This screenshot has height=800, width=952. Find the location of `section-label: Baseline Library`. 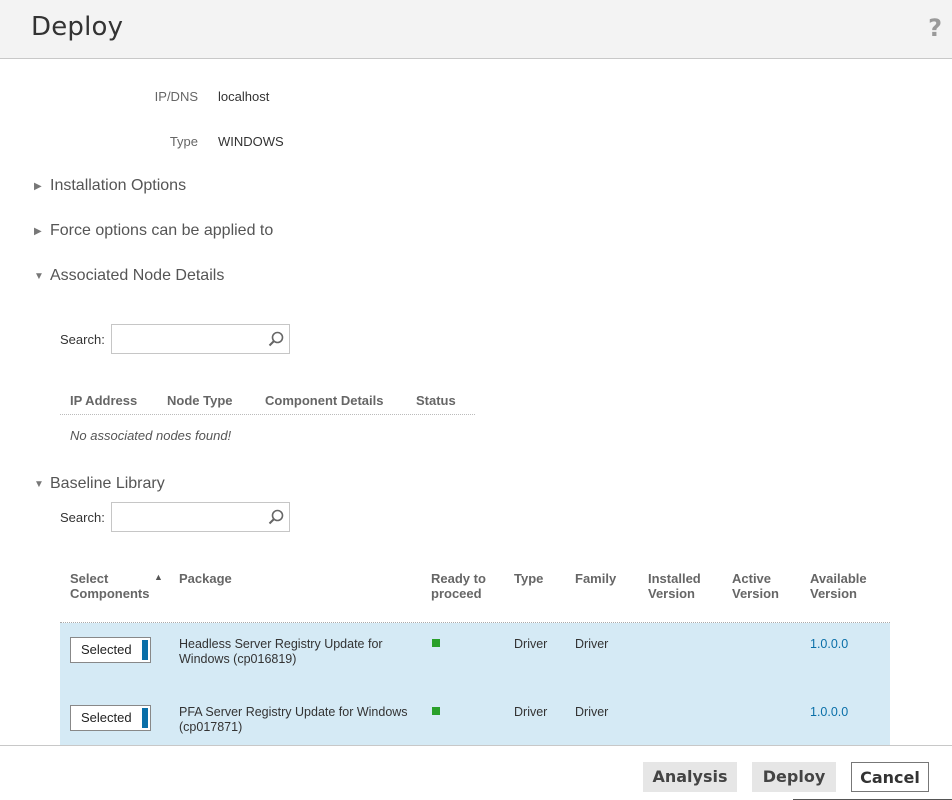

section-label: Baseline Library is located at coordinates (107, 483).